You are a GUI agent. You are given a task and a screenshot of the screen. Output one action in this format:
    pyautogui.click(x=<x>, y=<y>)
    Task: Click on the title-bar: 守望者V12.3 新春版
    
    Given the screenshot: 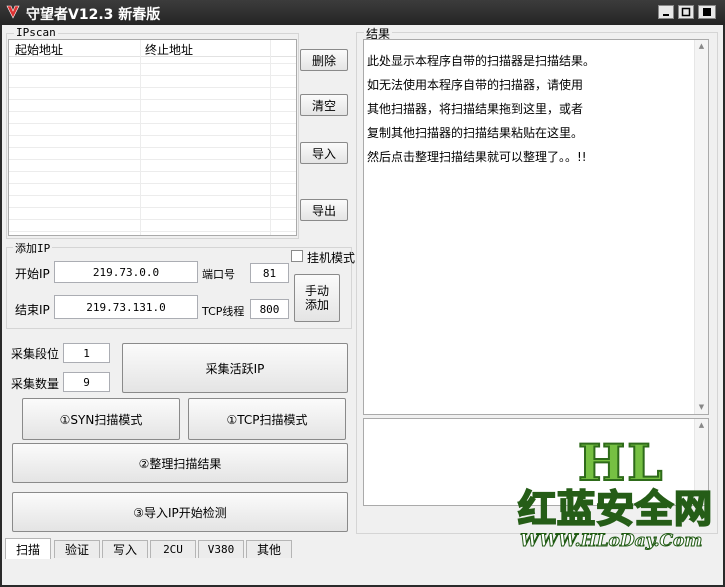 What is the action you would take?
    pyautogui.click(x=362, y=12)
    